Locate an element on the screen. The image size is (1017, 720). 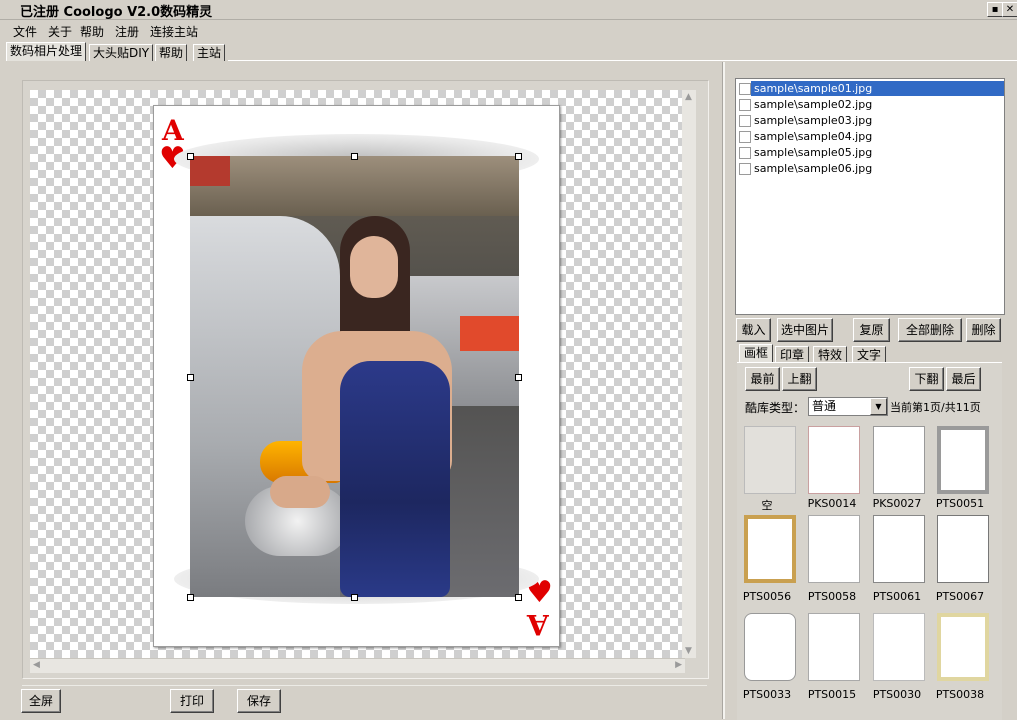
menu-help: 帮助 is located at coordinates (92, 31).